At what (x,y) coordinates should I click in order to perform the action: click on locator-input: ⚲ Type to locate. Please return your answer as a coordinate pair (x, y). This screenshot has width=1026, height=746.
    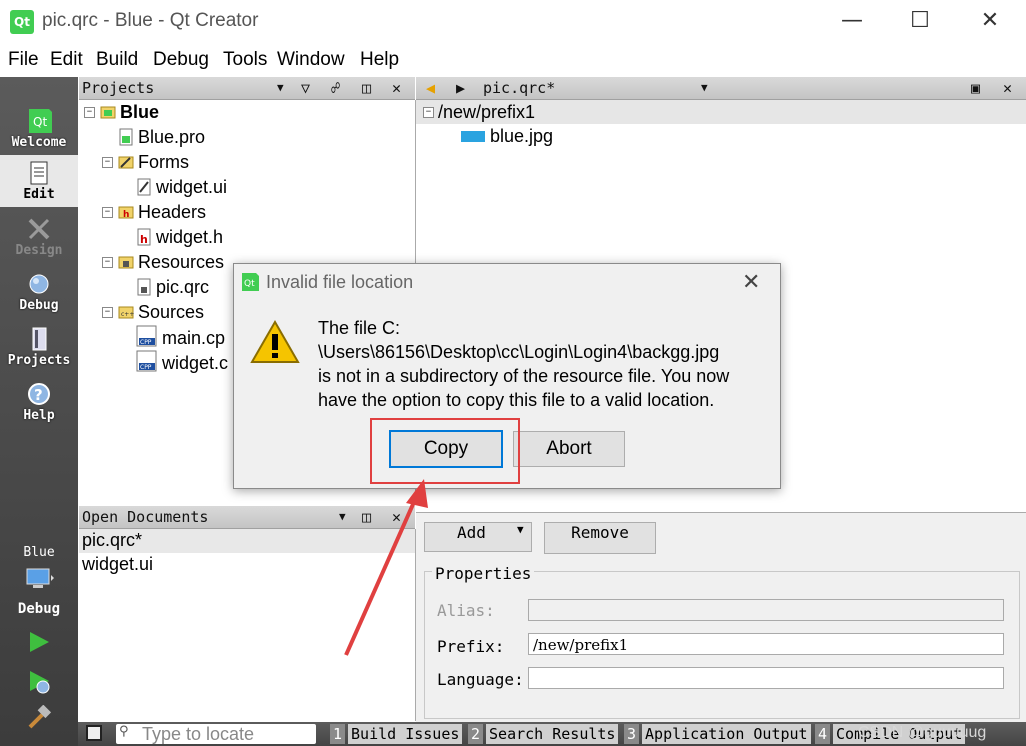
    Looking at the image, I should click on (216, 734).